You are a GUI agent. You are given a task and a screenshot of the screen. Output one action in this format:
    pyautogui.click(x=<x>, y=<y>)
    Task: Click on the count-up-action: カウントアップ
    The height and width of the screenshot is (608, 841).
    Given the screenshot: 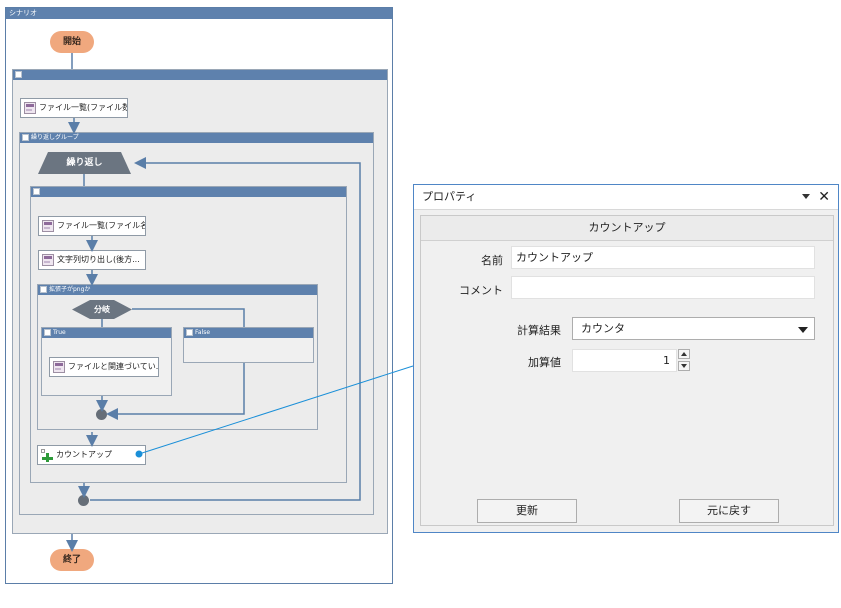 What is the action you would take?
    pyautogui.click(x=91, y=455)
    